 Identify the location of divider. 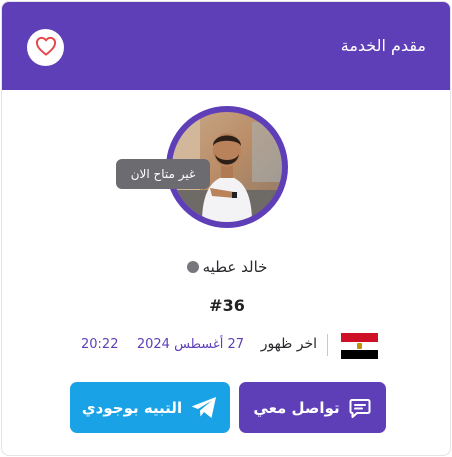
(327, 345).